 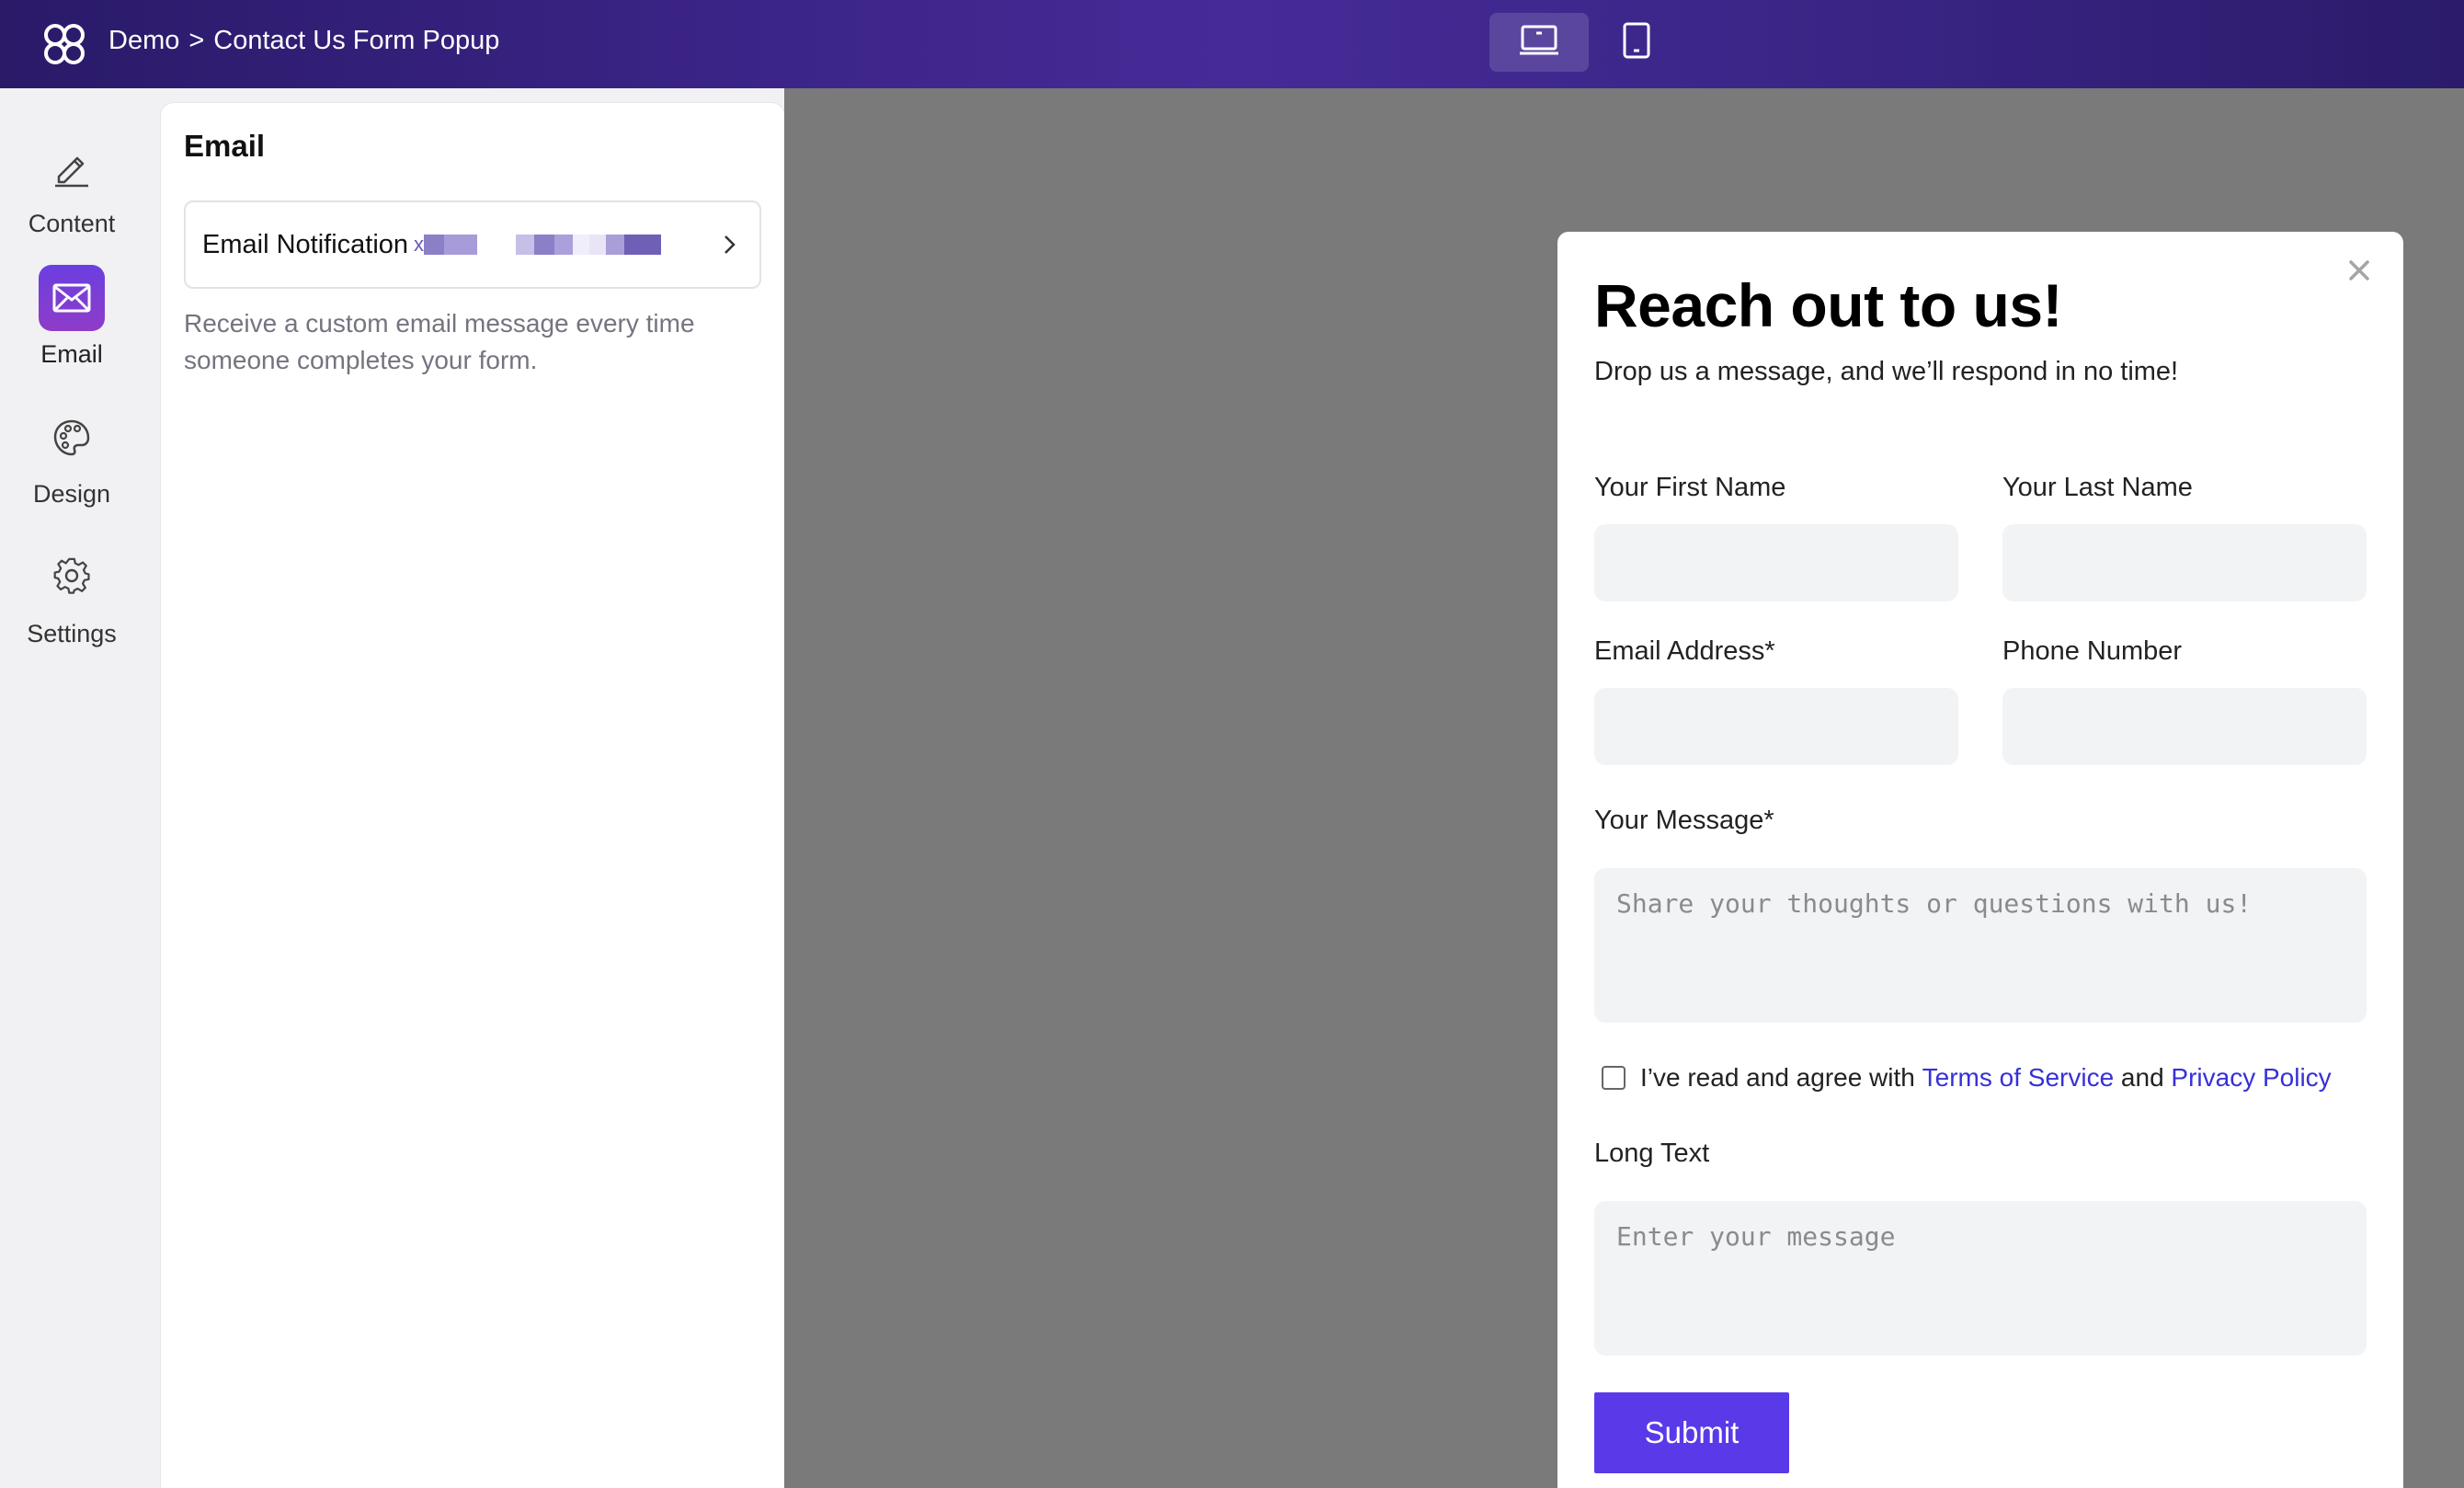 I want to click on breadcrumb: Demo > Contact Us Form Popup, so click(x=303, y=41).